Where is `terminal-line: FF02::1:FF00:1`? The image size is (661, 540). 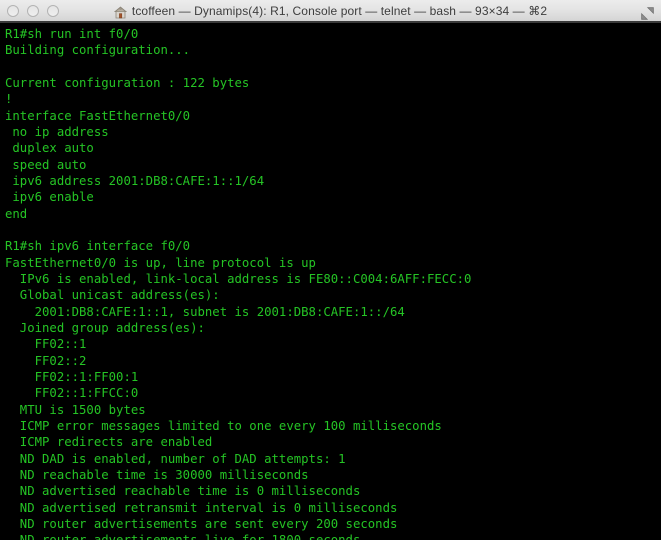 terminal-line: FF02::1:FF00:1 is located at coordinates (72, 376).